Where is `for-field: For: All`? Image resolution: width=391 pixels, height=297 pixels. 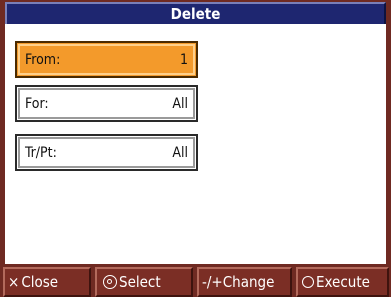
for-field: For: All is located at coordinates (106, 103).